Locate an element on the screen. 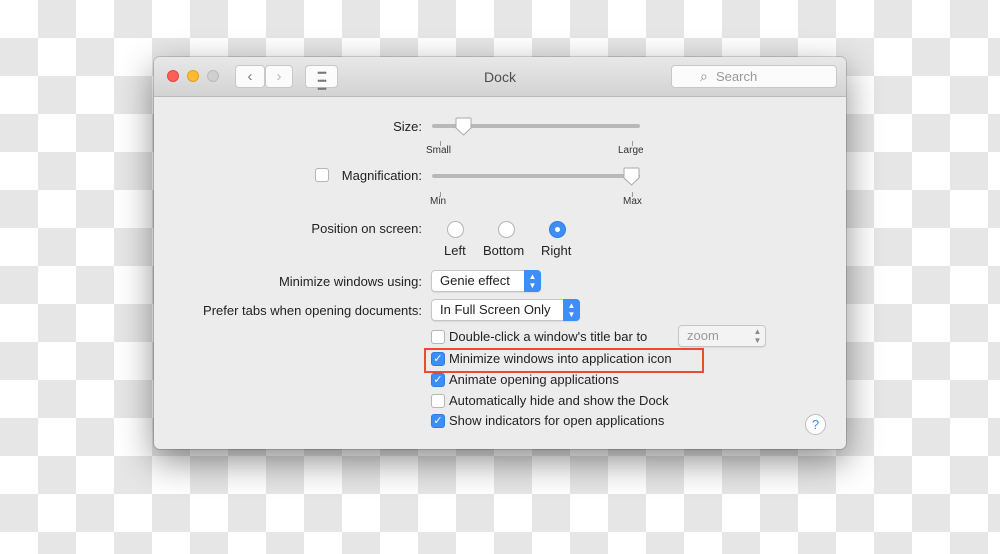 The image size is (1000, 554). prefer-tabs-select: In Full Screen Only ▲ ▼ is located at coordinates (505, 310).